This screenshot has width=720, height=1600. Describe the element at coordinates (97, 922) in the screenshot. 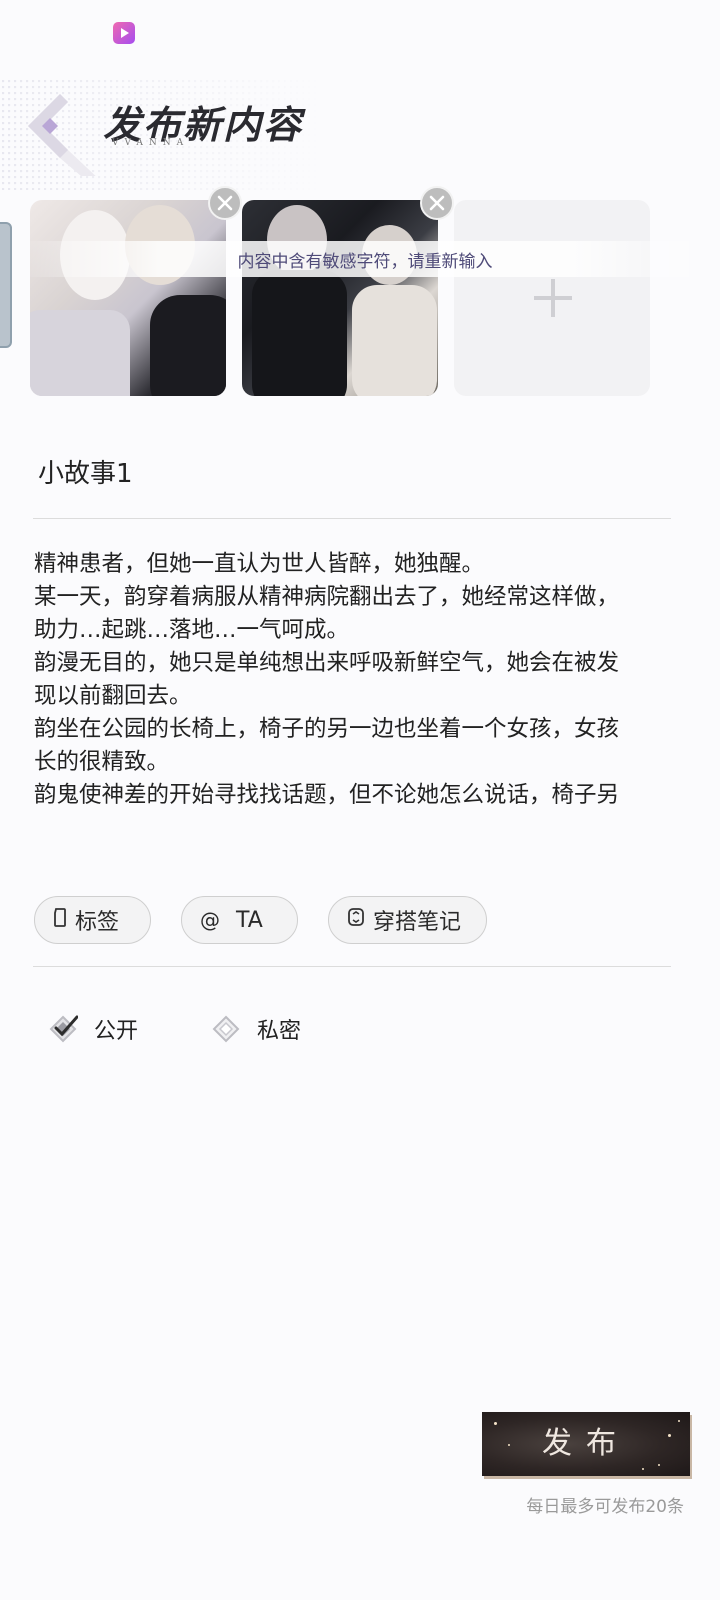

I see `tag-chip-label: 标签` at that location.